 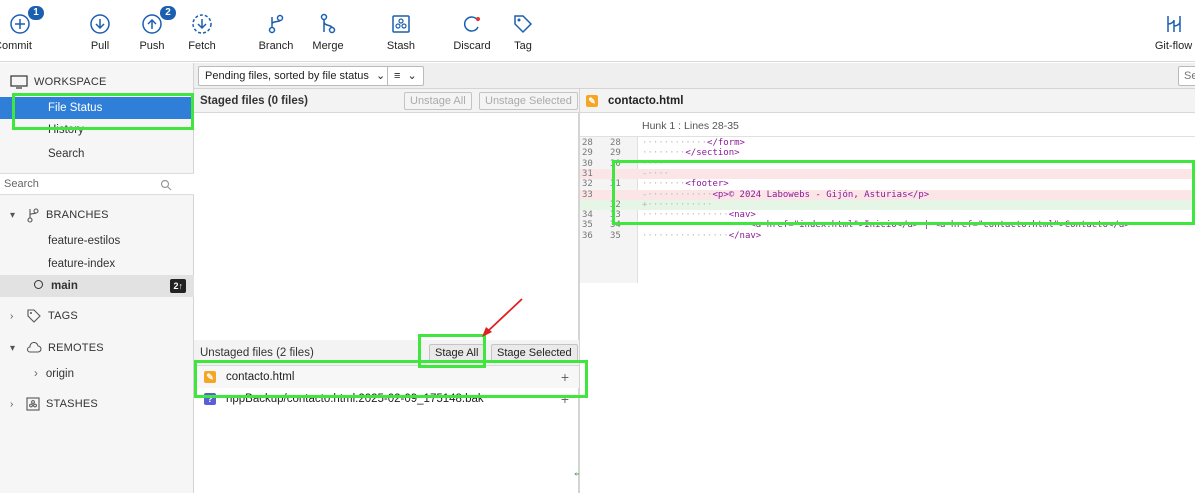 What do you see at coordinates (276, 31) in the screenshot?
I see `branch-button: Branch` at bounding box center [276, 31].